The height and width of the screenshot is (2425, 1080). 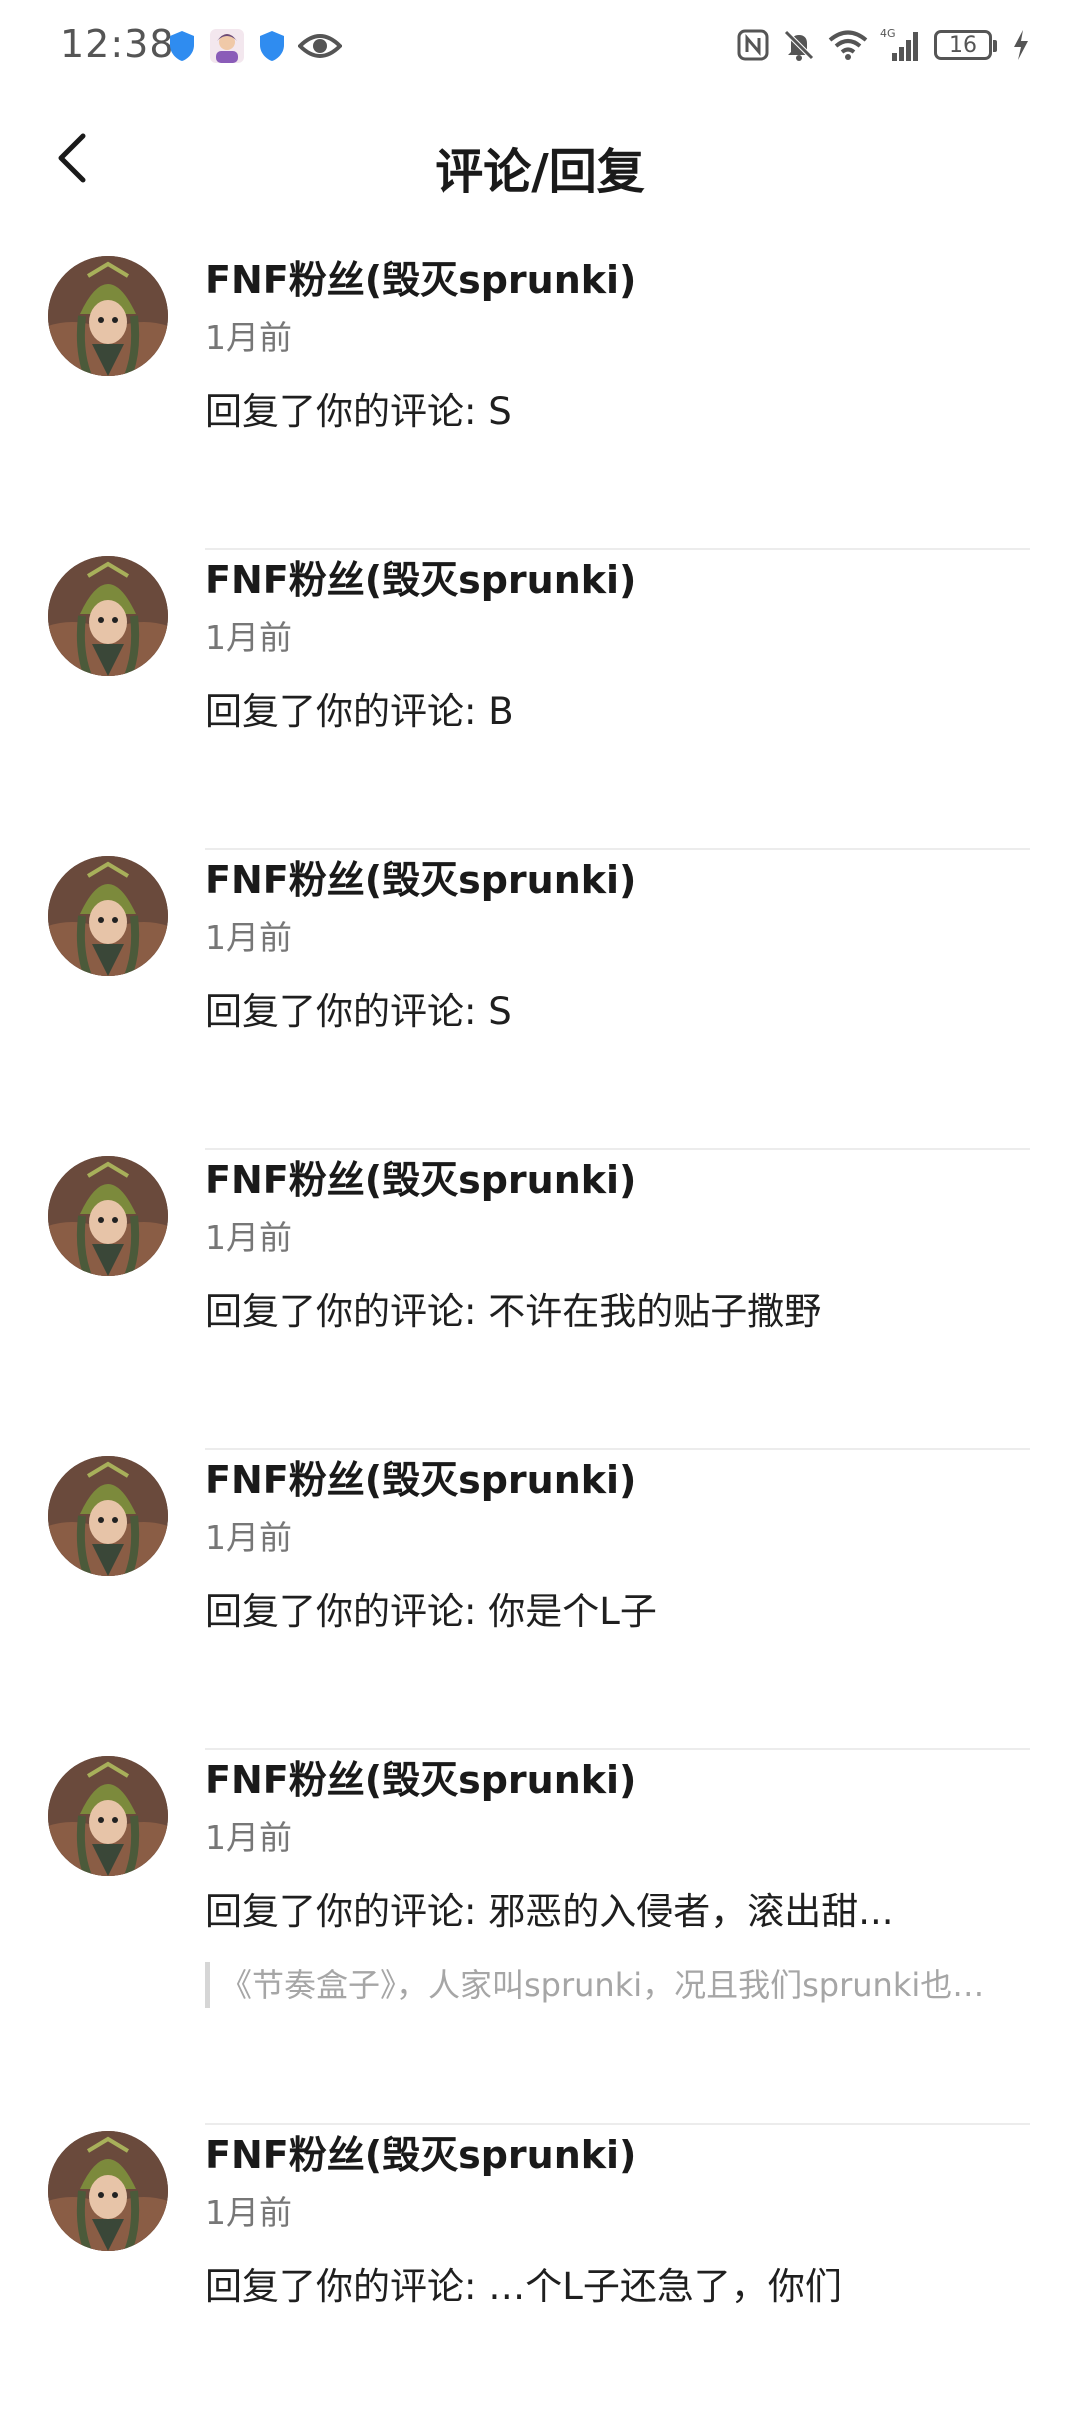 I want to click on status-right-icons: 4G 16, so click(x=883, y=45).